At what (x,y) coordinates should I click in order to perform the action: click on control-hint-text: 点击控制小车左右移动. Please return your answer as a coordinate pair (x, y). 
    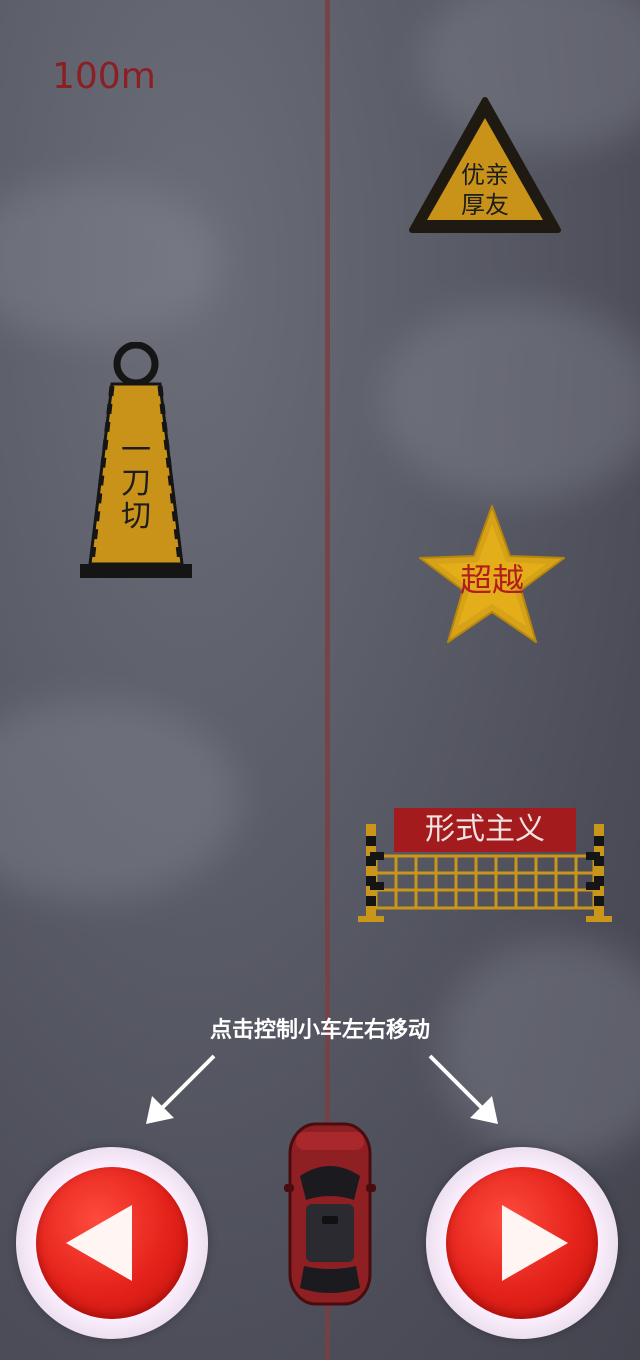
    Looking at the image, I should click on (319, 1030).